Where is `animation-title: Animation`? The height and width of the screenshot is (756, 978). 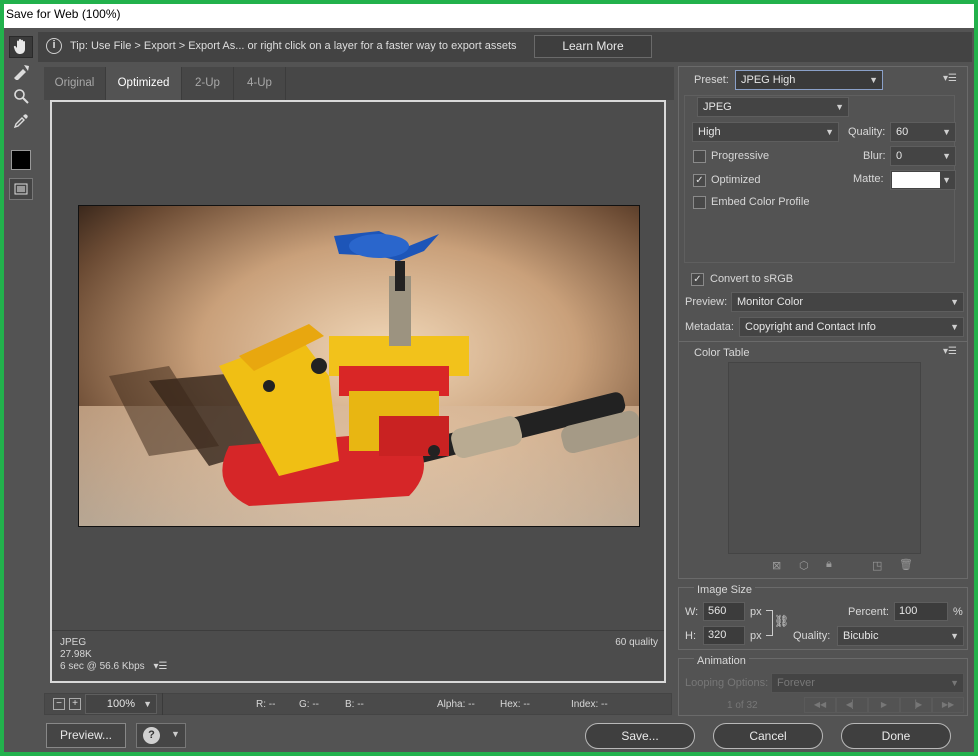 animation-title: Animation is located at coordinates (721, 661).